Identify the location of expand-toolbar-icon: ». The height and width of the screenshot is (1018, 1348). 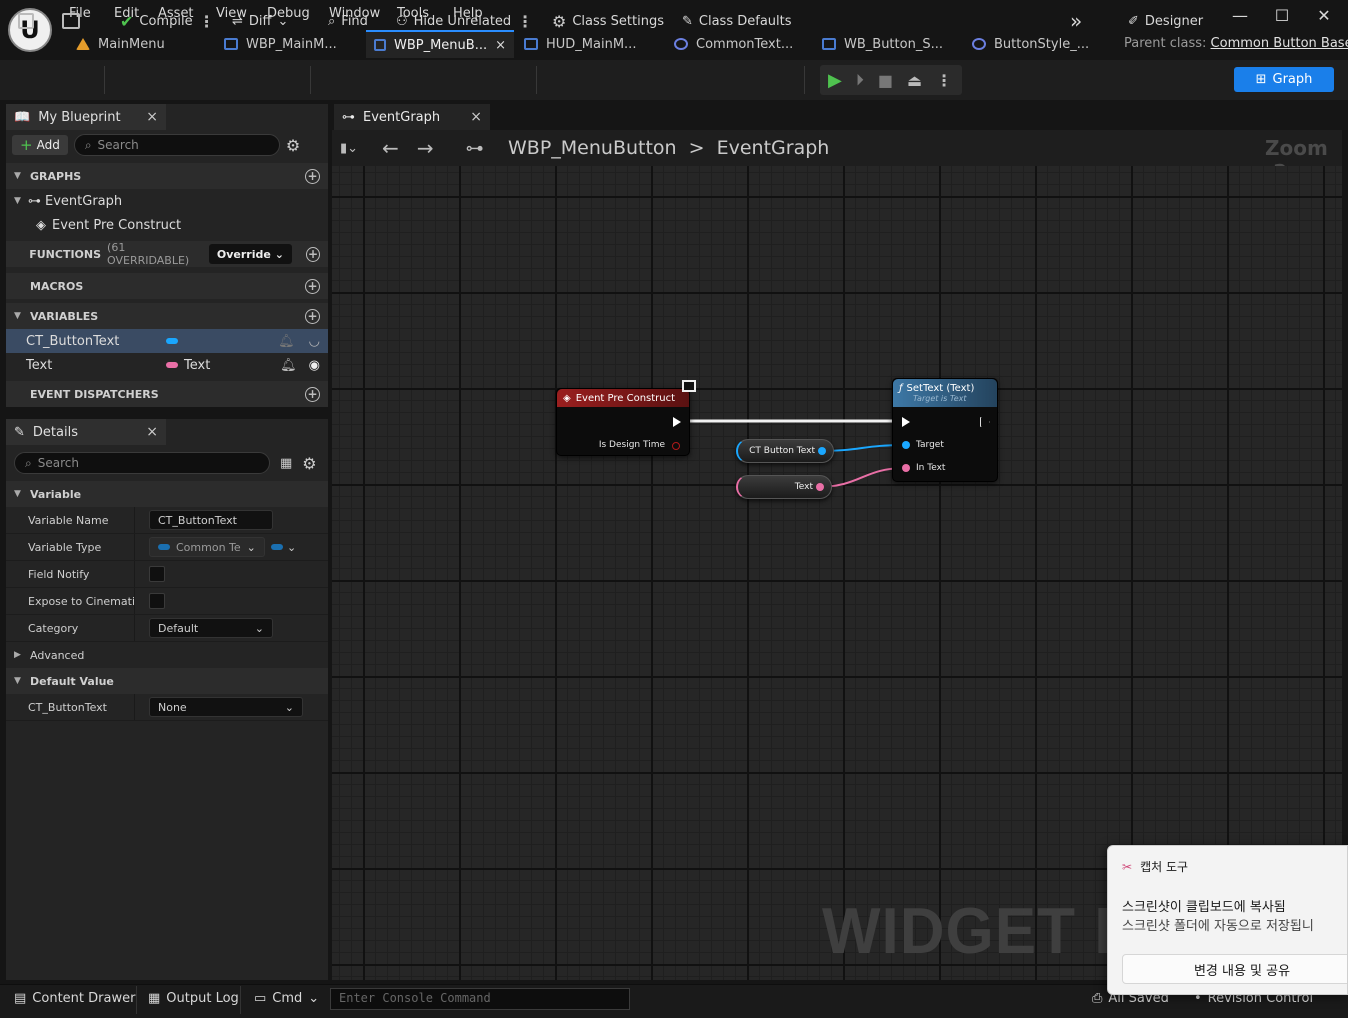
(1076, 21).